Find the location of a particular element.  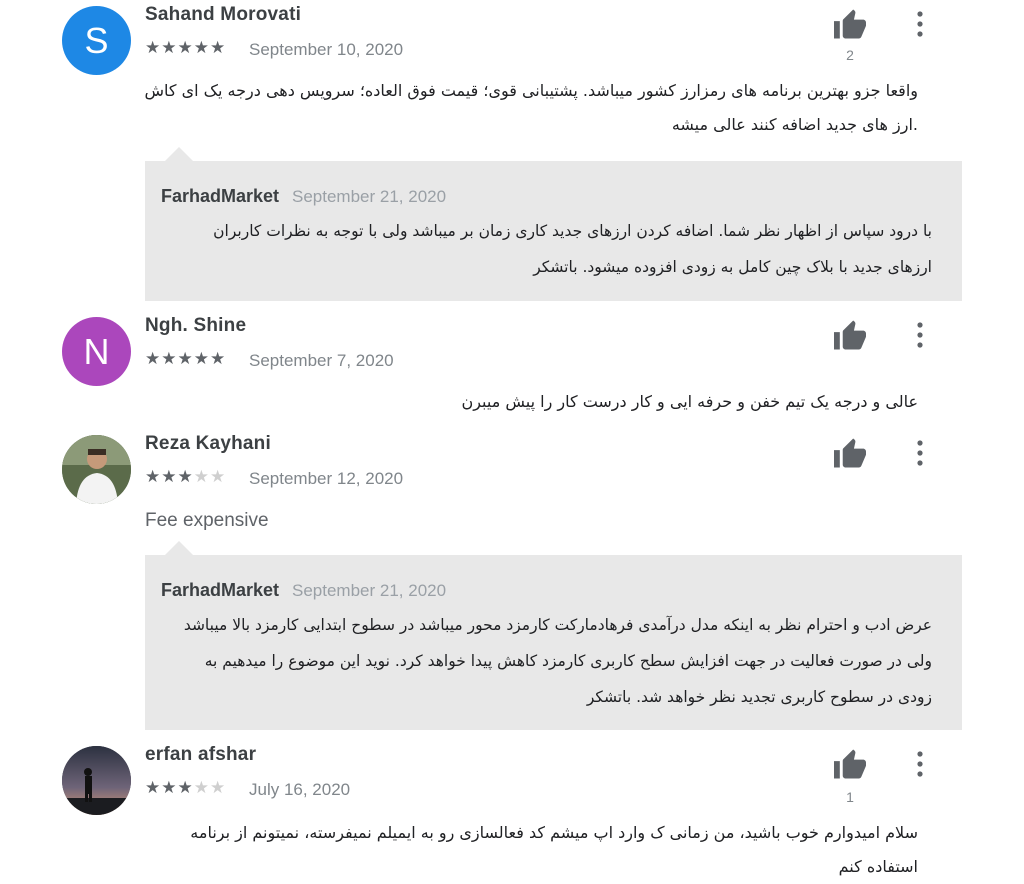

reviewer-name: erfan afshar is located at coordinates (201, 754).